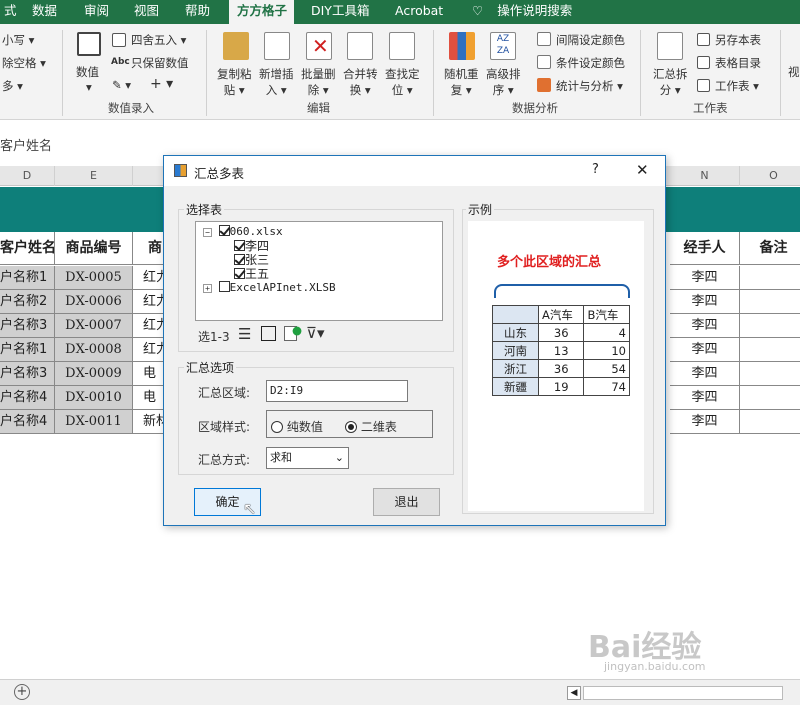 The width and height of the screenshot is (800, 705). I want to click on tree-item-sheet: 张三, so click(257, 260).